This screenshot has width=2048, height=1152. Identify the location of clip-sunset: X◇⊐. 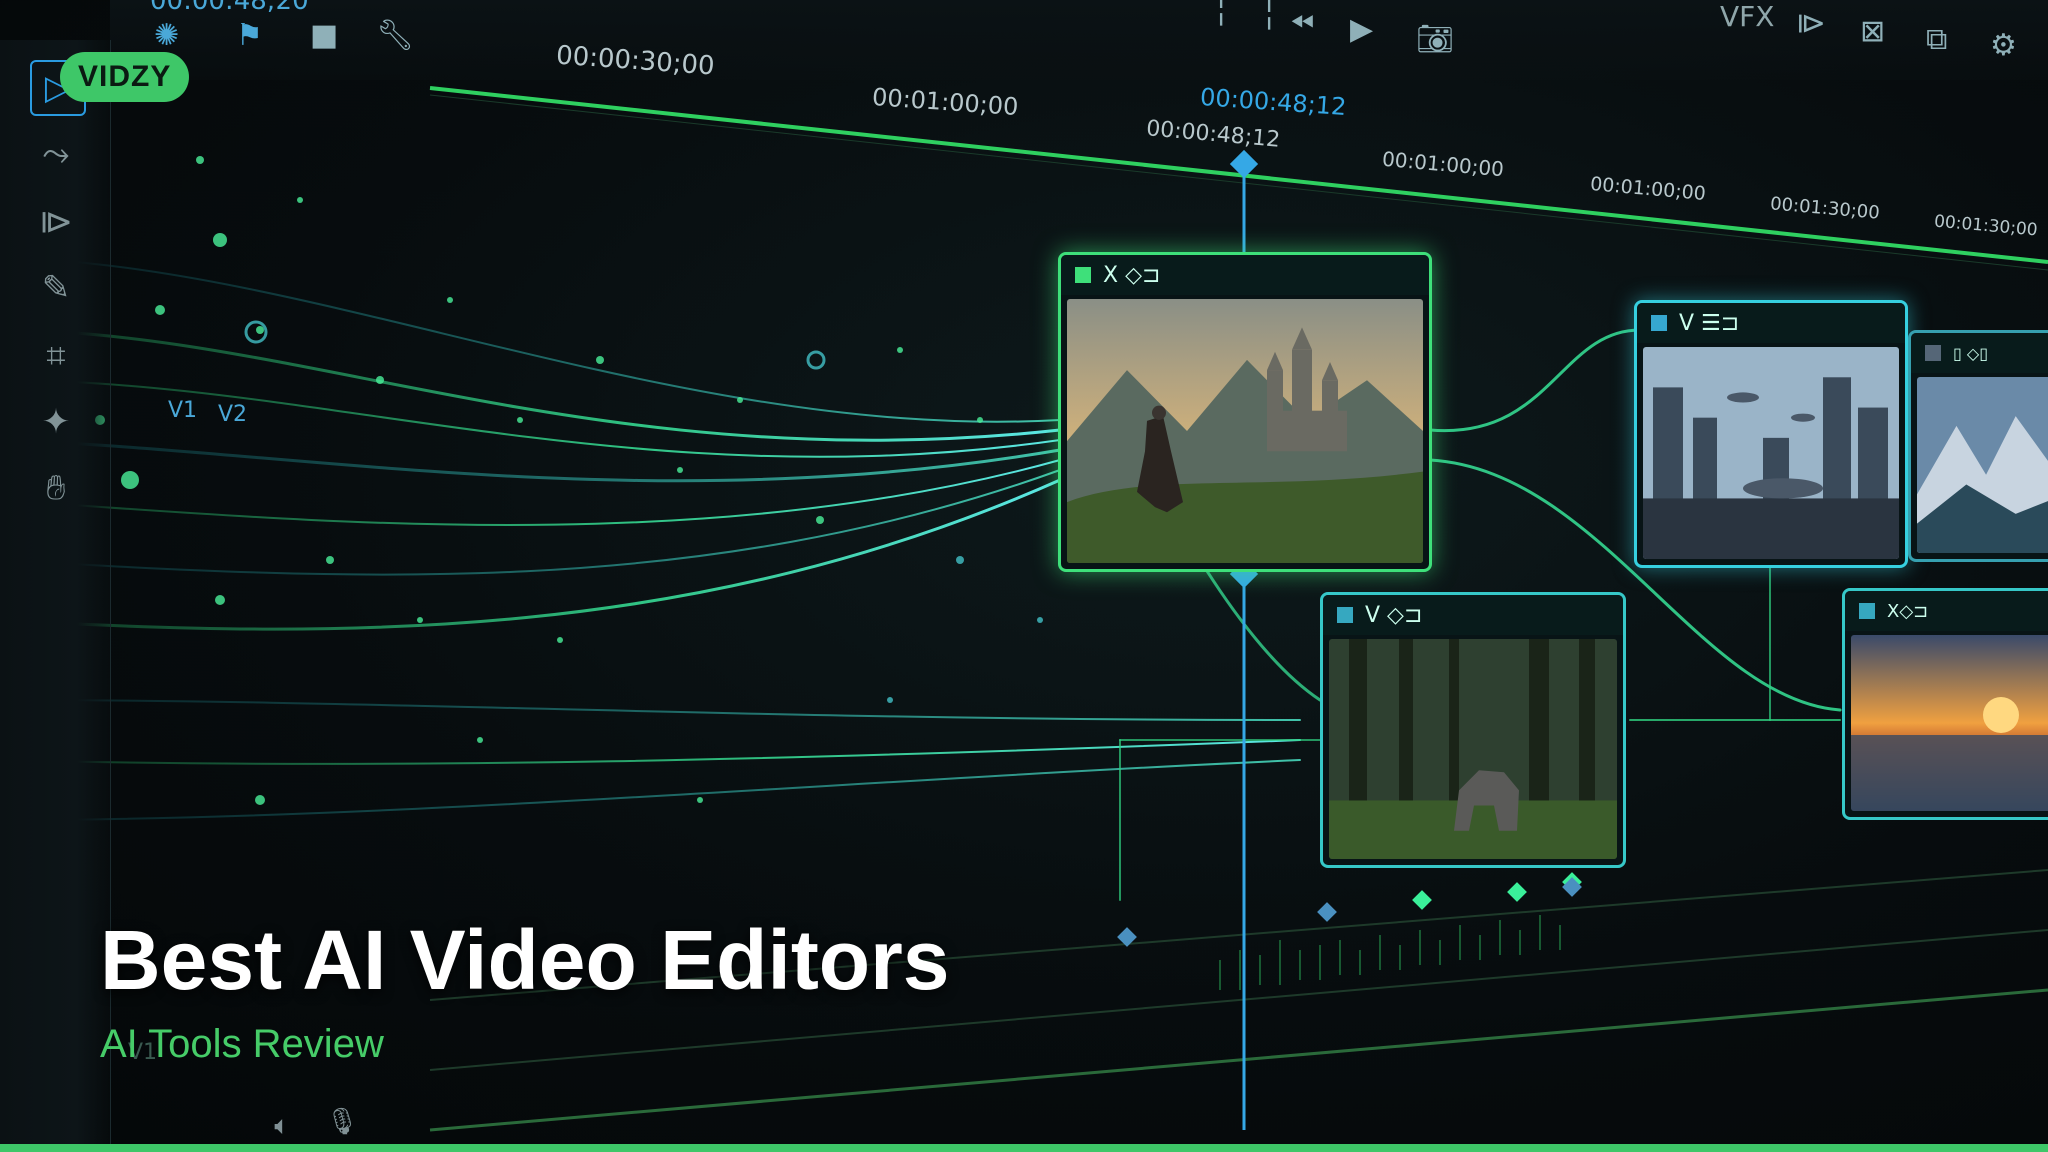
(1945, 704).